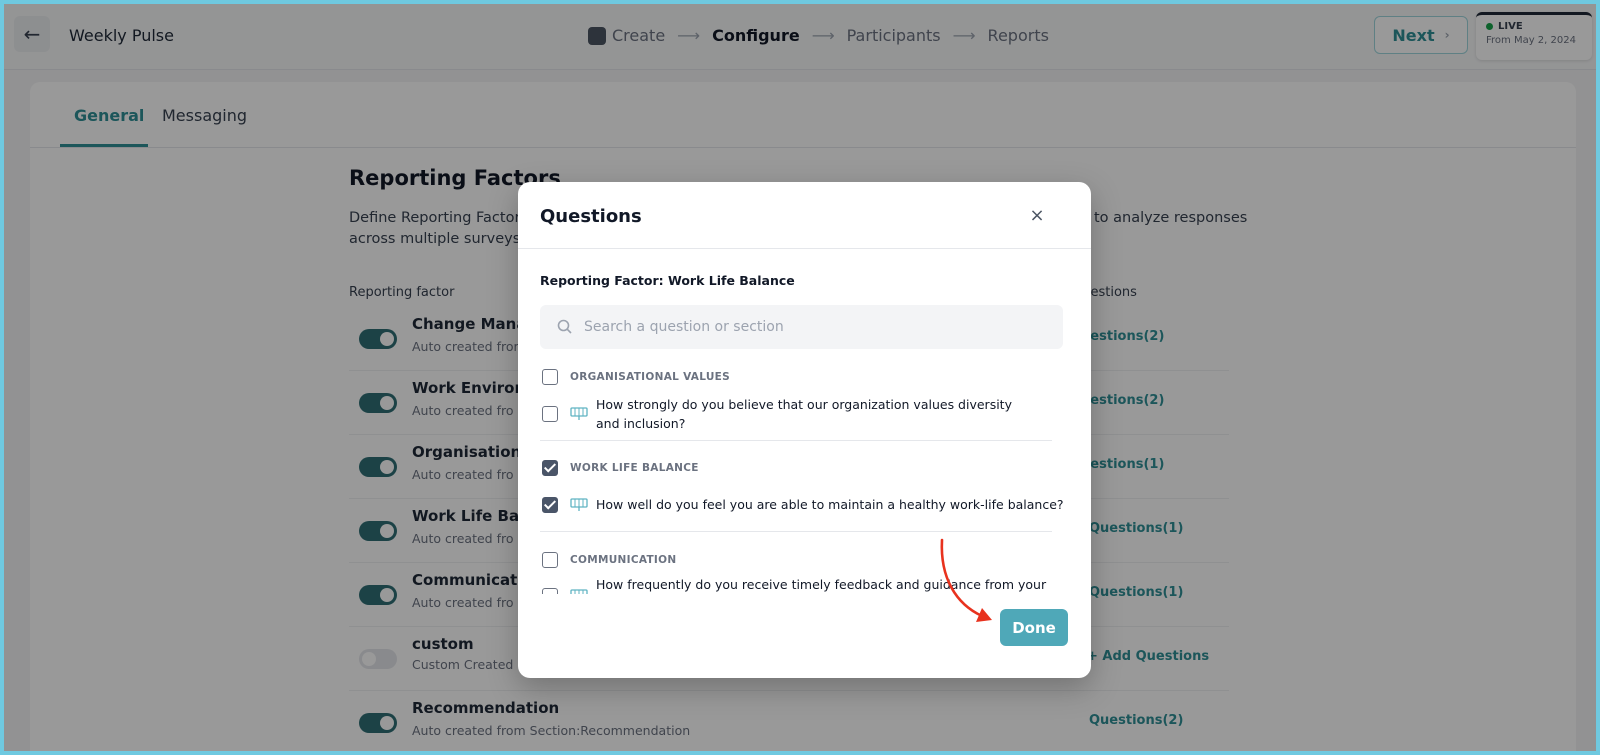  I want to click on done-button: Done, so click(1034, 627).